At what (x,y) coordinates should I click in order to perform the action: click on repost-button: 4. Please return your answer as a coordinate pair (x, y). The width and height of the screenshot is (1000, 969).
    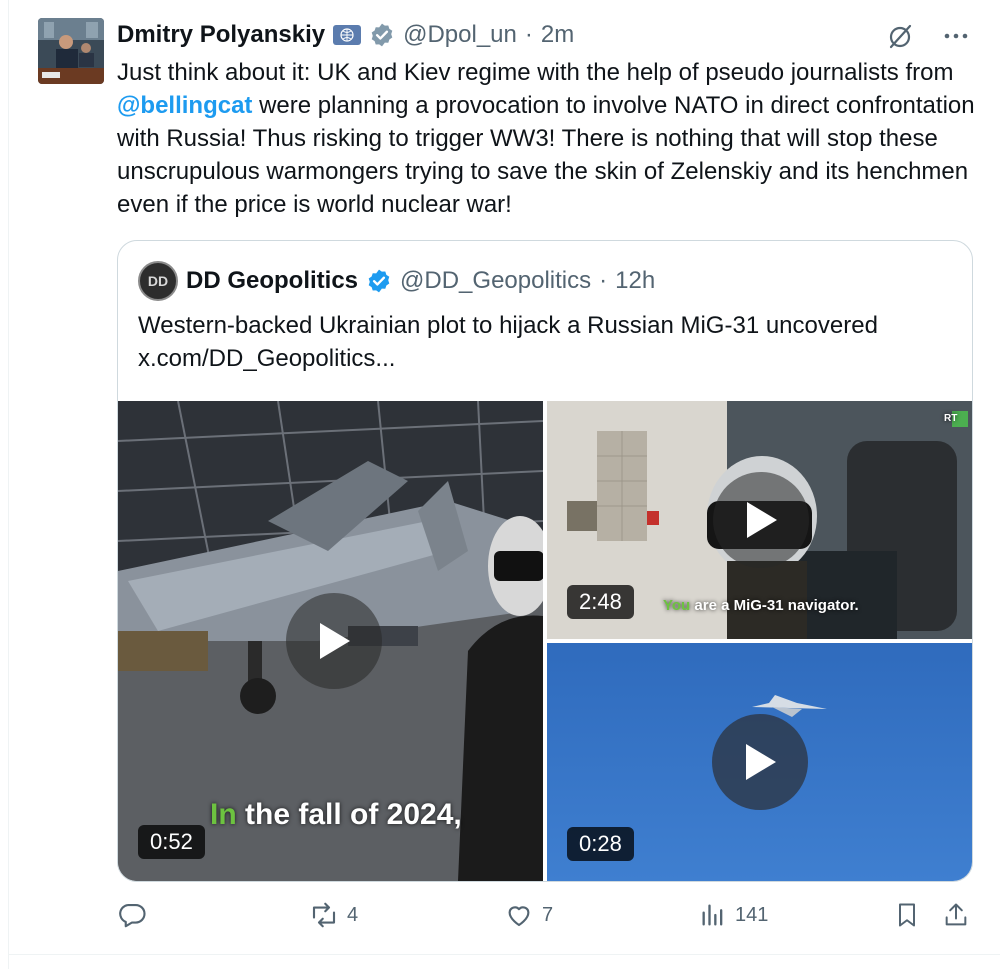
    Looking at the image, I should click on (333, 915).